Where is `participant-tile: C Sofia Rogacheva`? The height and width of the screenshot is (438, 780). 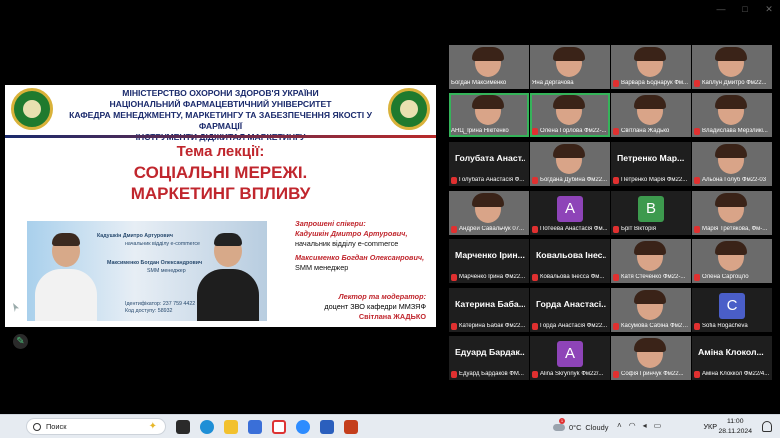 participant-tile: C Sofia Rogacheva is located at coordinates (732, 310).